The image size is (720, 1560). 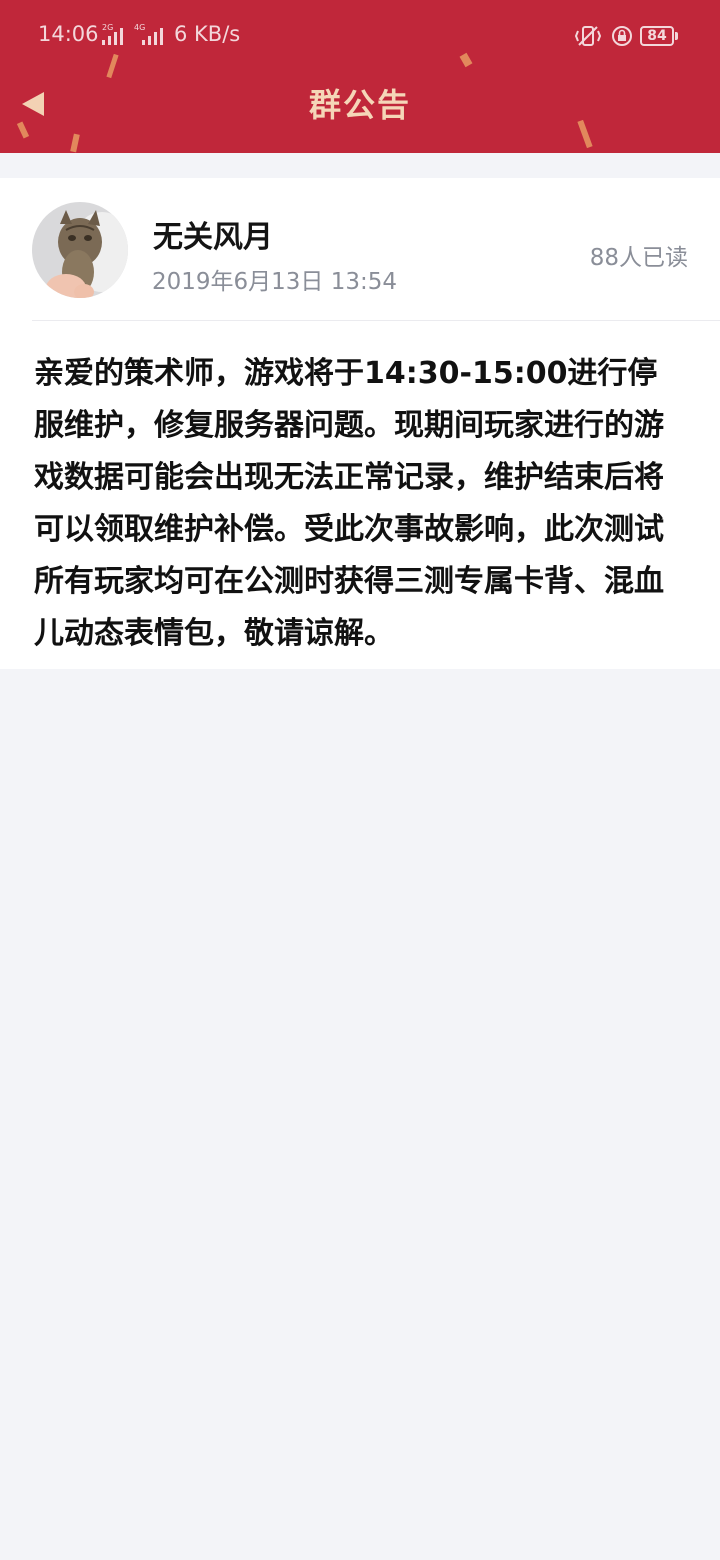 I want to click on avatar, so click(x=80, y=250).